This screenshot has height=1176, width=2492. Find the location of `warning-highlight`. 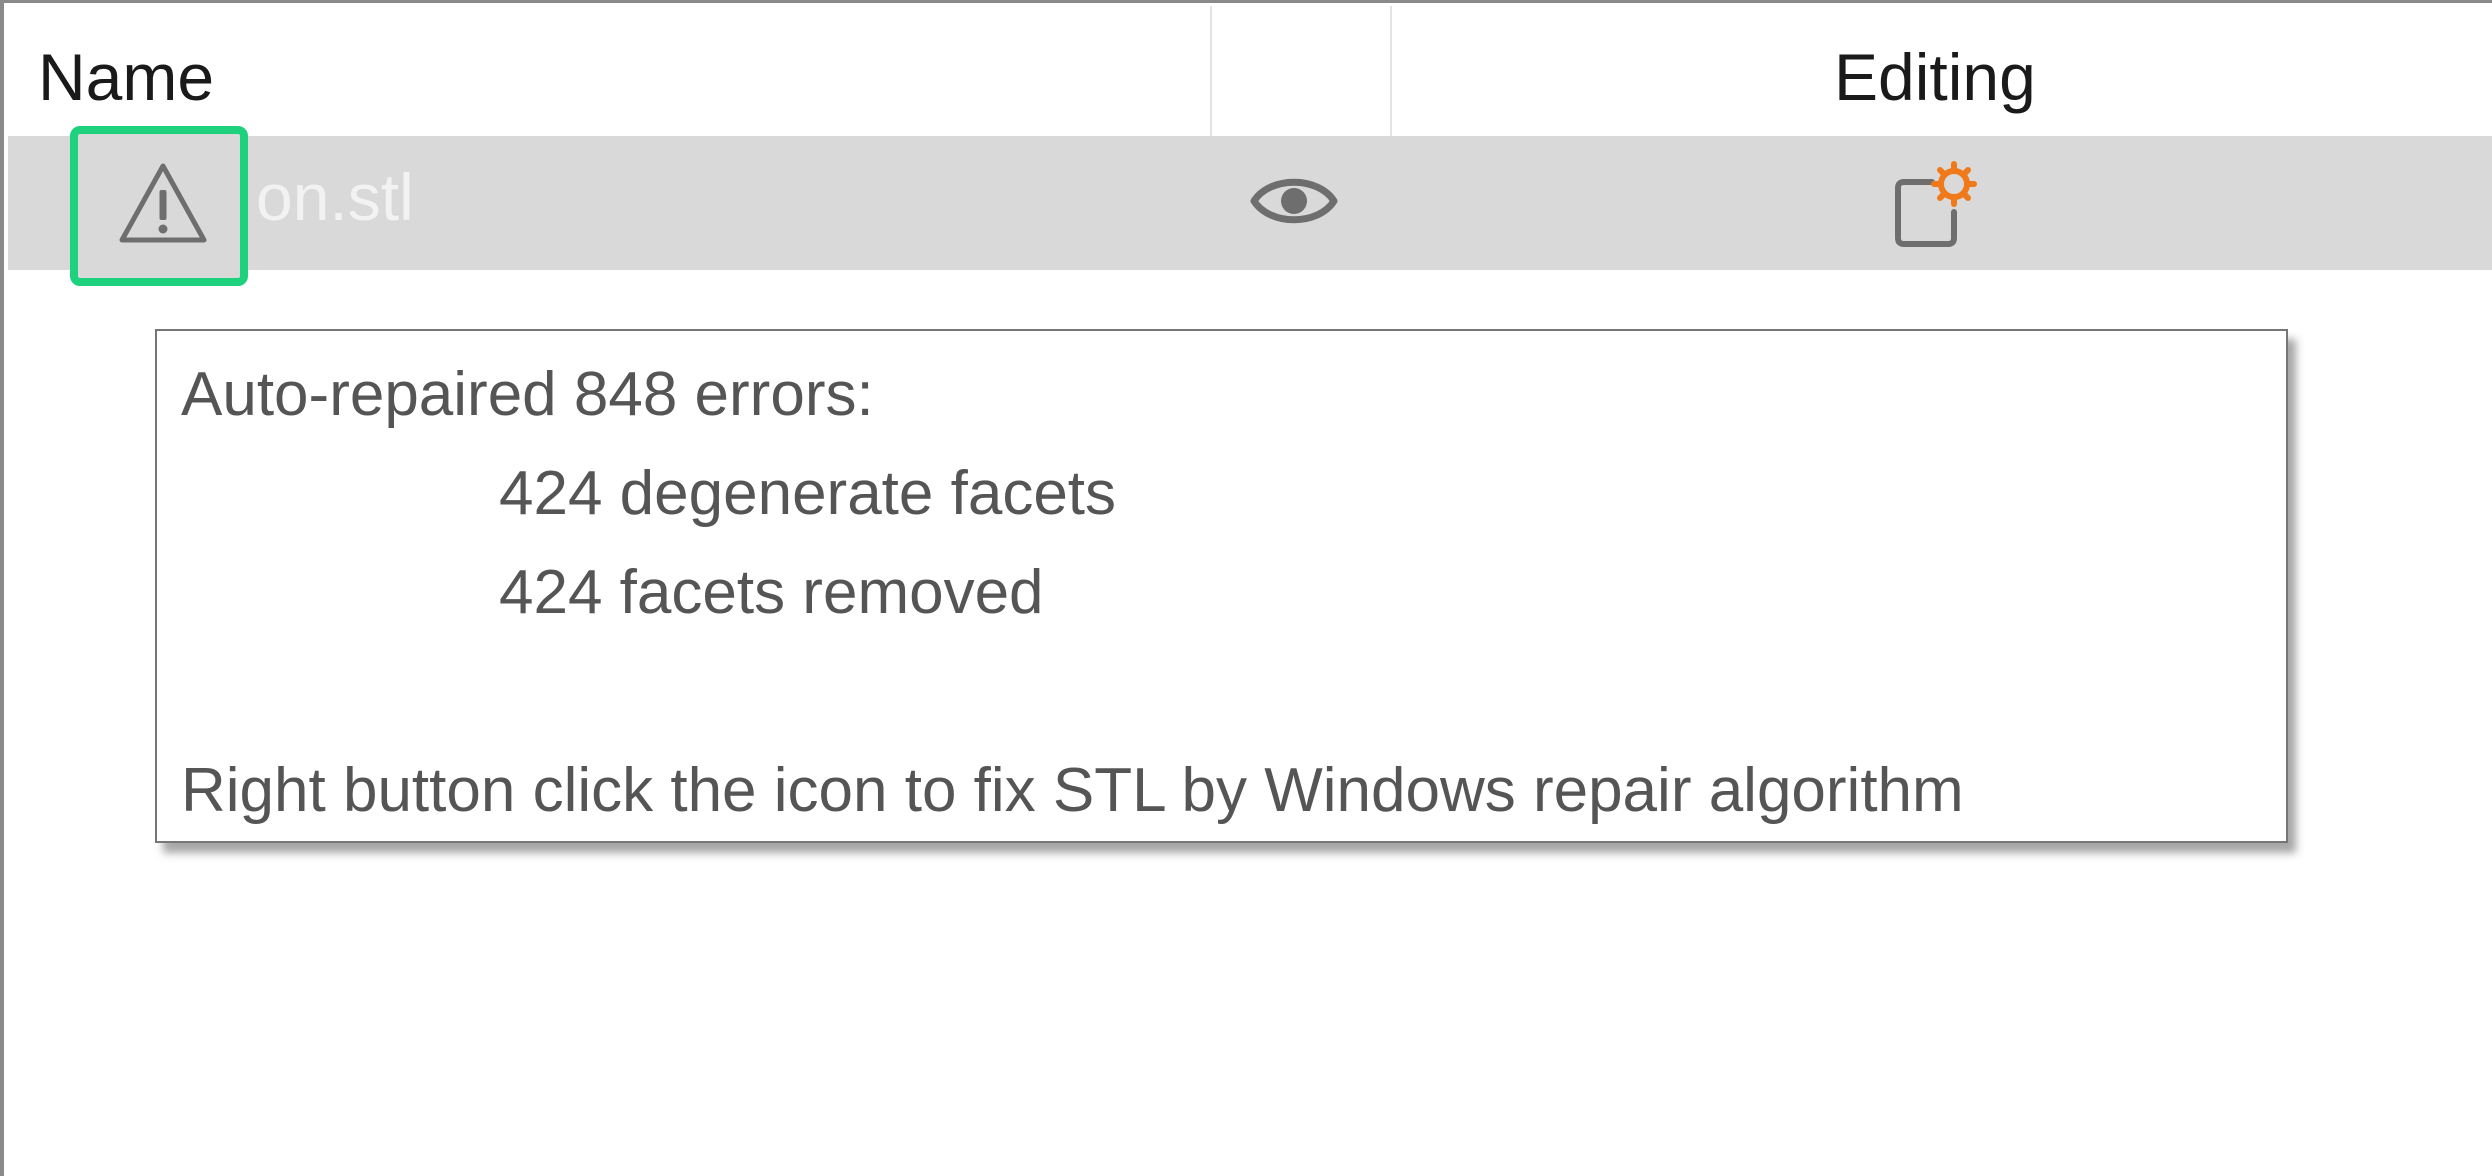

warning-highlight is located at coordinates (159, 206).